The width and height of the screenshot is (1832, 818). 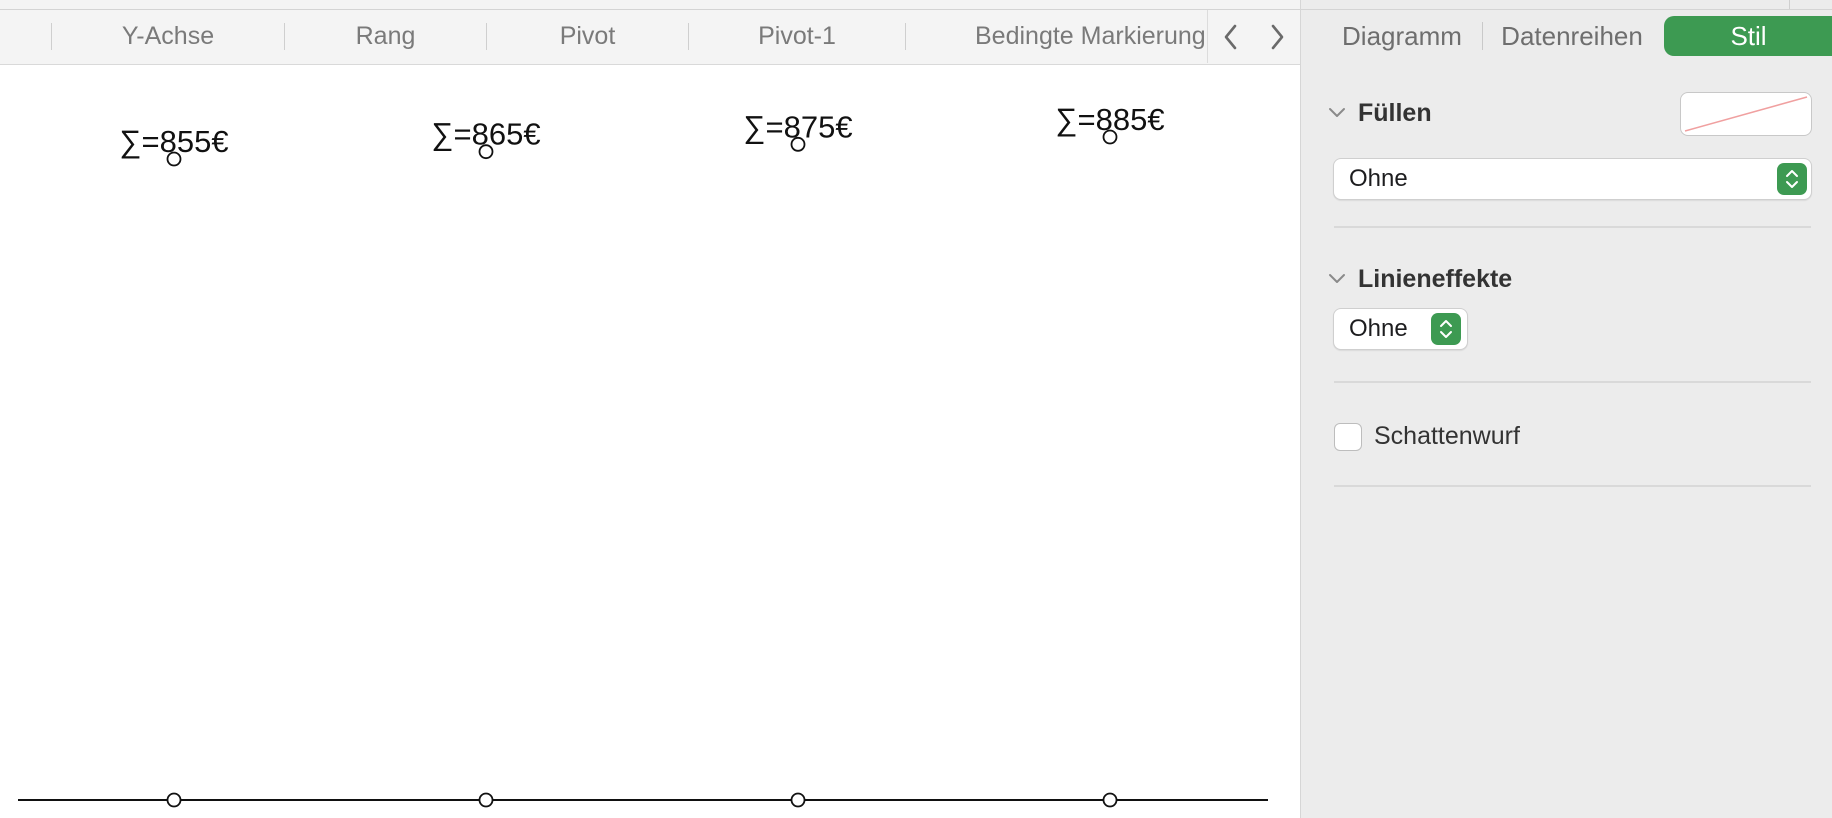 What do you see at coordinates (385, 36) in the screenshot?
I see `tab-rang: Rang` at bounding box center [385, 36].